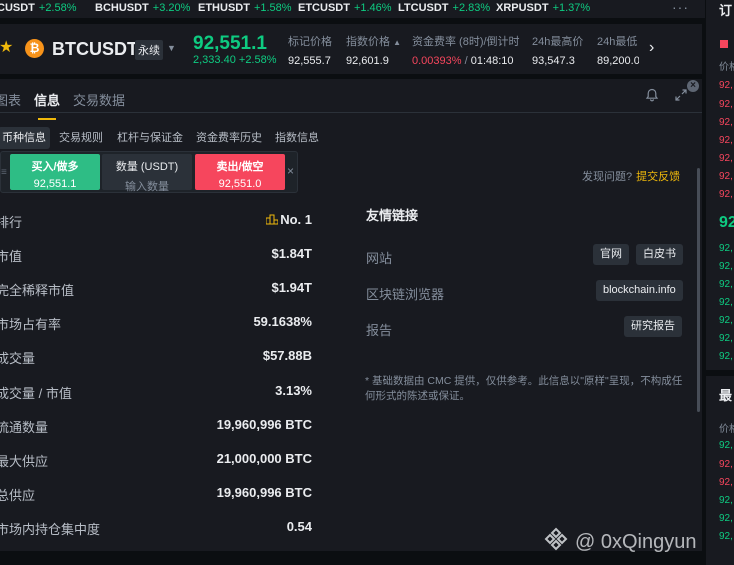 Image resolution: width=734 pixels, height=565 pixels. I want to click on stat-row: 市场内持仓集中度 0.54, so click(156, 526).